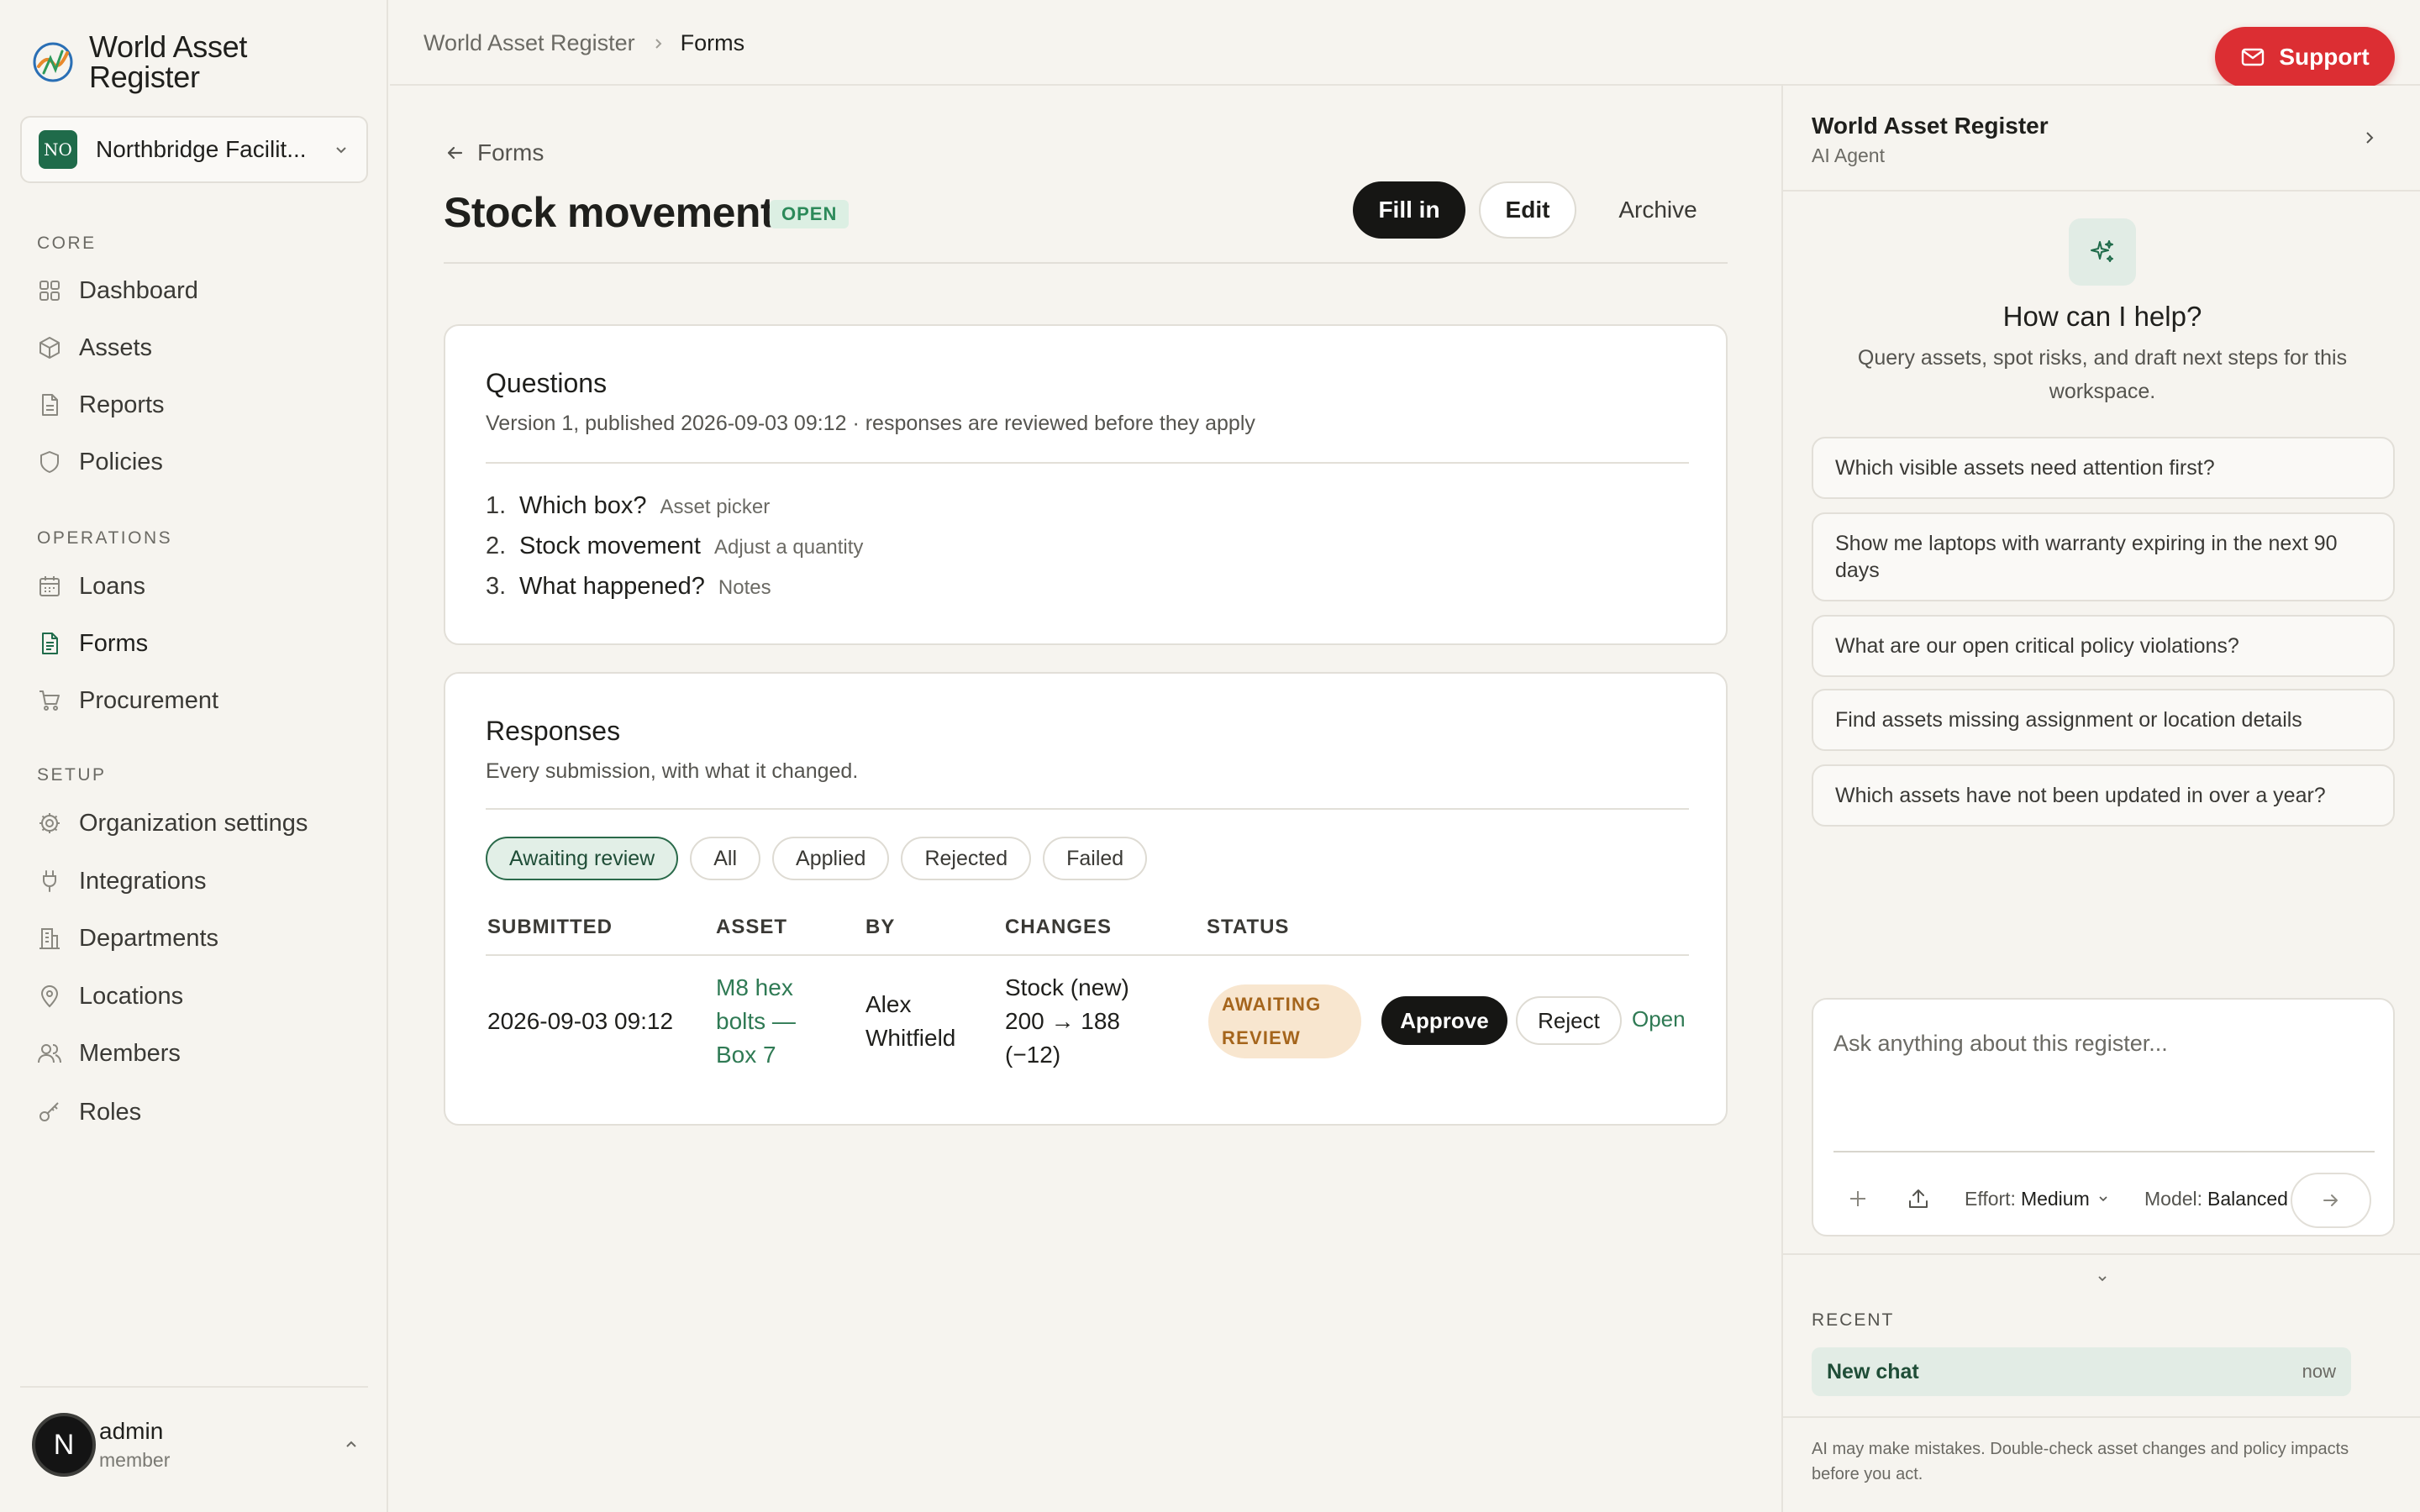  Describe the element at coordinates (612, 586) in the screenshot. I see `question-label: What happened?` at that location.